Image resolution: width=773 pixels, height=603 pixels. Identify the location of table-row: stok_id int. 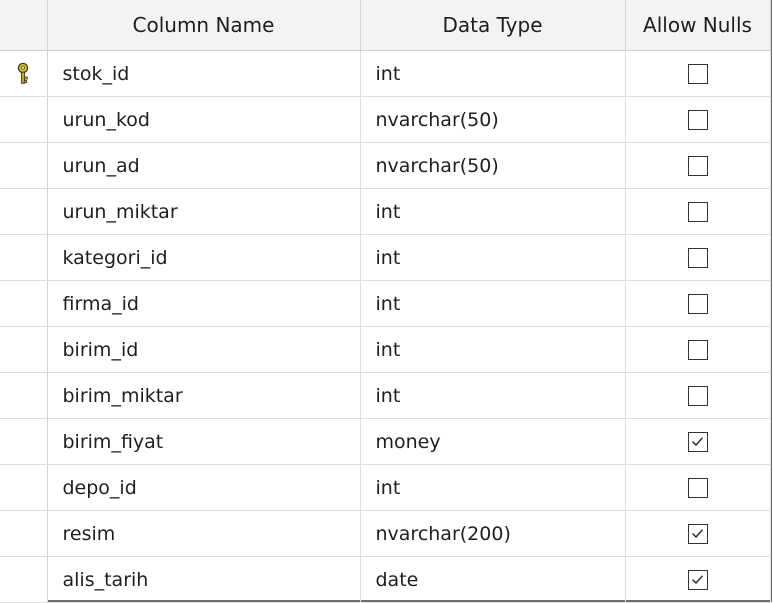
(385, 73).